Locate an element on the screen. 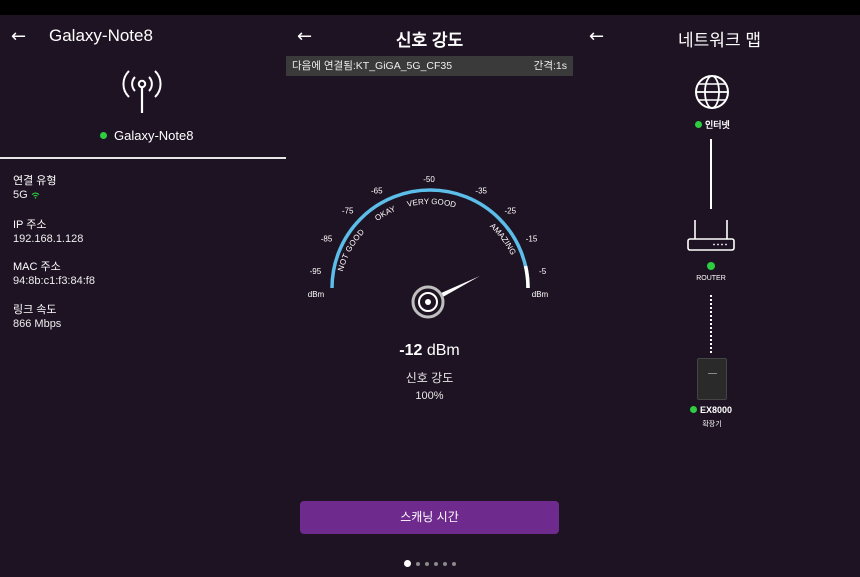  svg-text: VERY GOOD is located at coordinates (431, 203).